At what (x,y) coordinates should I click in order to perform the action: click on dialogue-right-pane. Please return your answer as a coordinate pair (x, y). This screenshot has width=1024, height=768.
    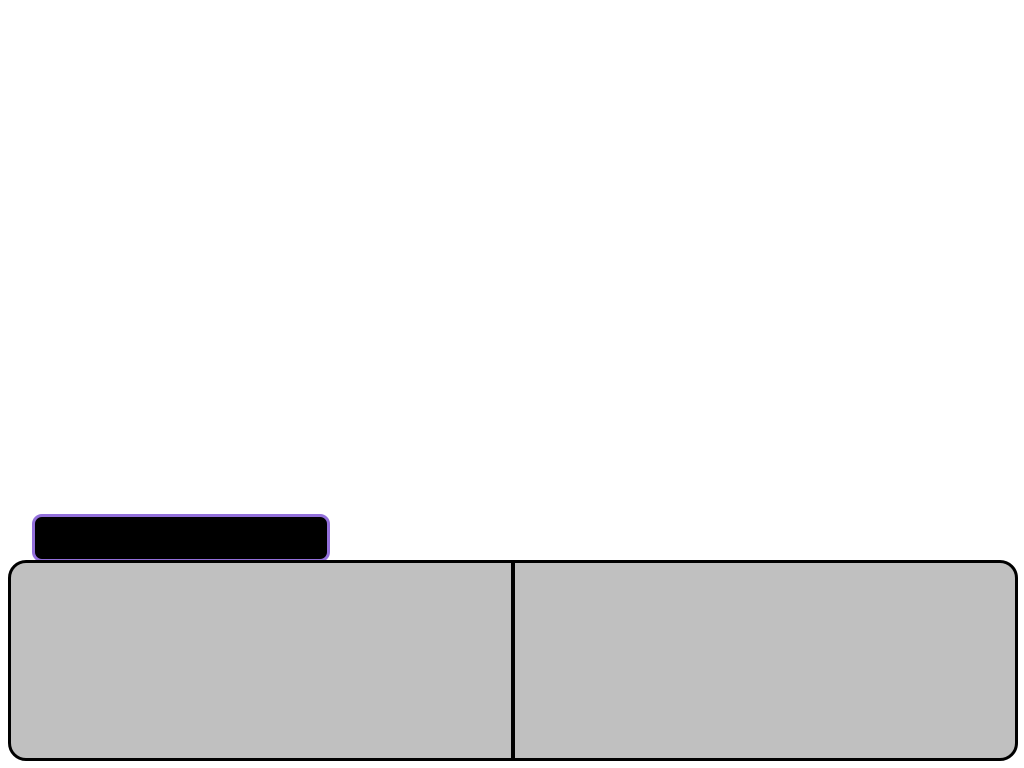
    Looking at the image, I should click on (765, 660).